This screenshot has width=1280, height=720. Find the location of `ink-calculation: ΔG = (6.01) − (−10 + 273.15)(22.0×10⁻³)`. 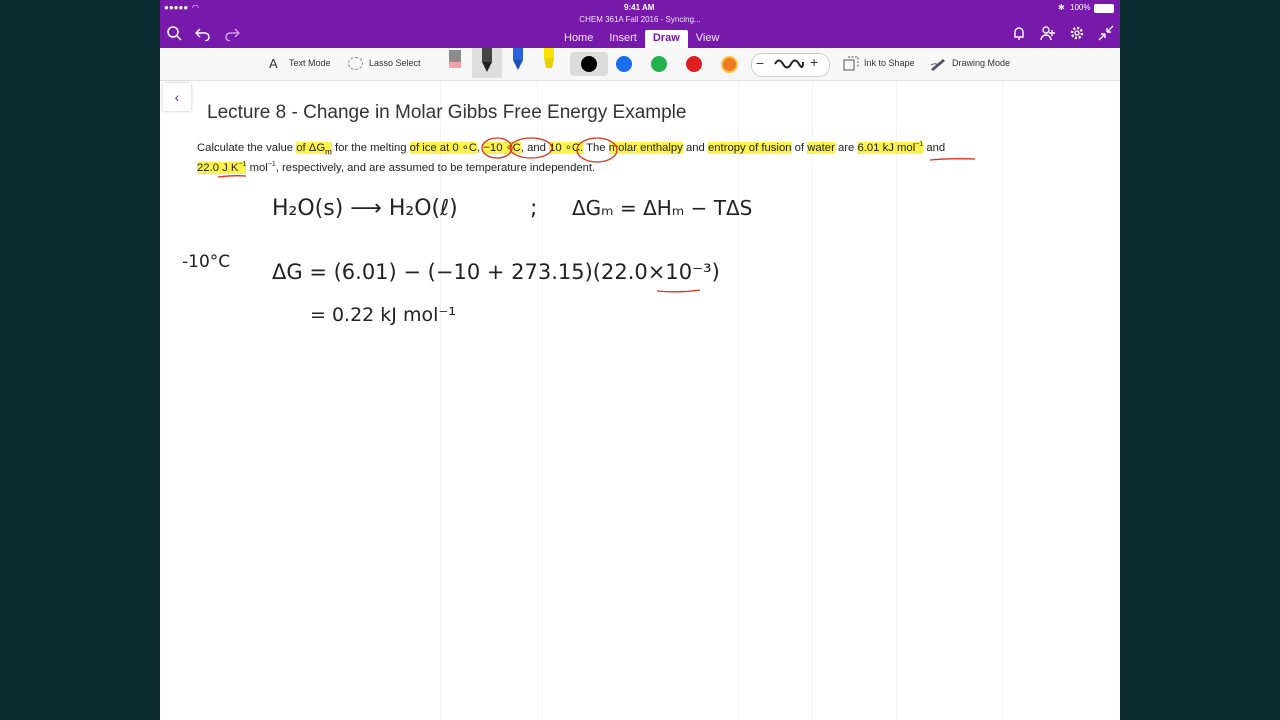

ink-calculation: ΔG = (6.01) − (−10 + 273.15)(22.0×10⁻³) is located at coordinates (496, 272).